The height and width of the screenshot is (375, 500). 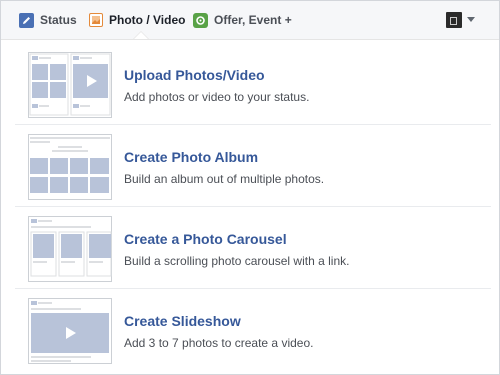 What do you see at coordinates (191, 157) in the screenshot?
I see `option-title: Create Photo Album` at bounding box center [191, 157].